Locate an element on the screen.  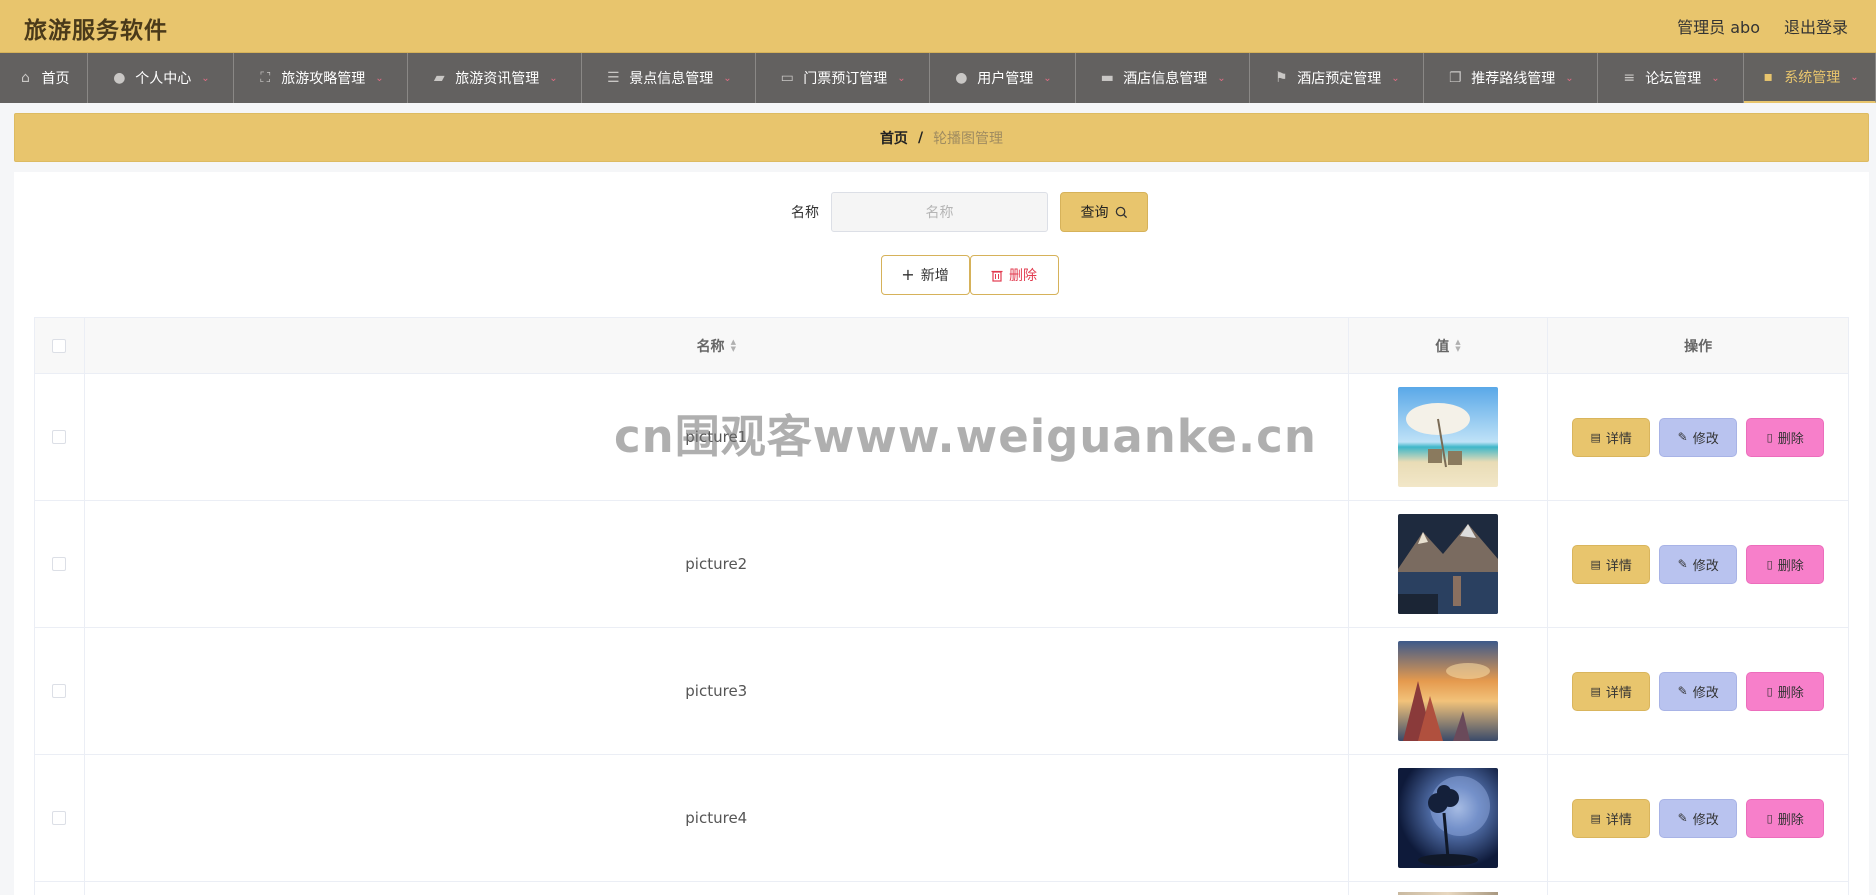
batch-delete-button: 删除 is located at coordinates (1014, 275).